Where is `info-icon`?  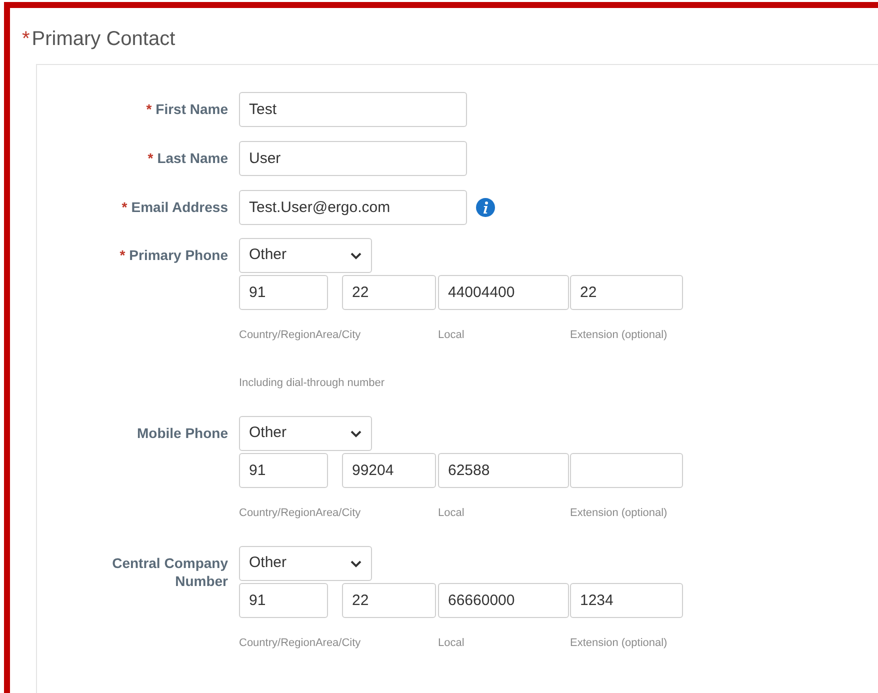
info-icon is located at coordinates (485, 207).